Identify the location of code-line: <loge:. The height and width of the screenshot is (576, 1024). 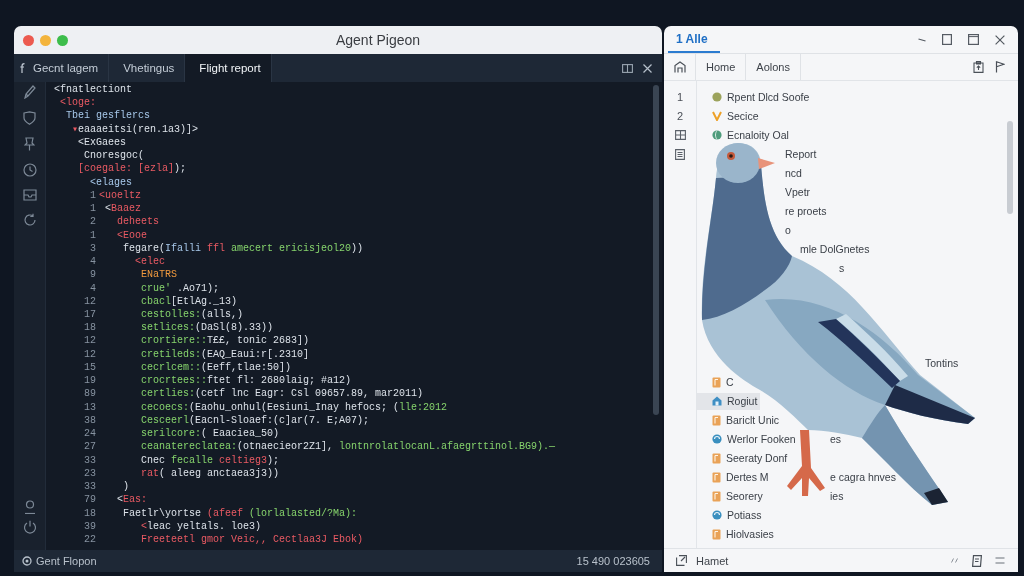
(78, 103).